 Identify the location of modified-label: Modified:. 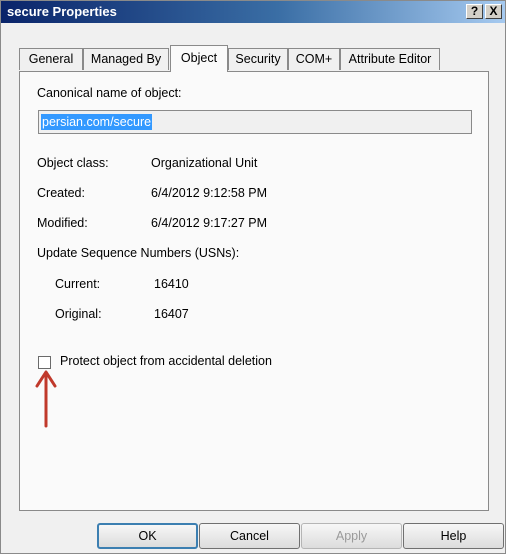
(62, 223).